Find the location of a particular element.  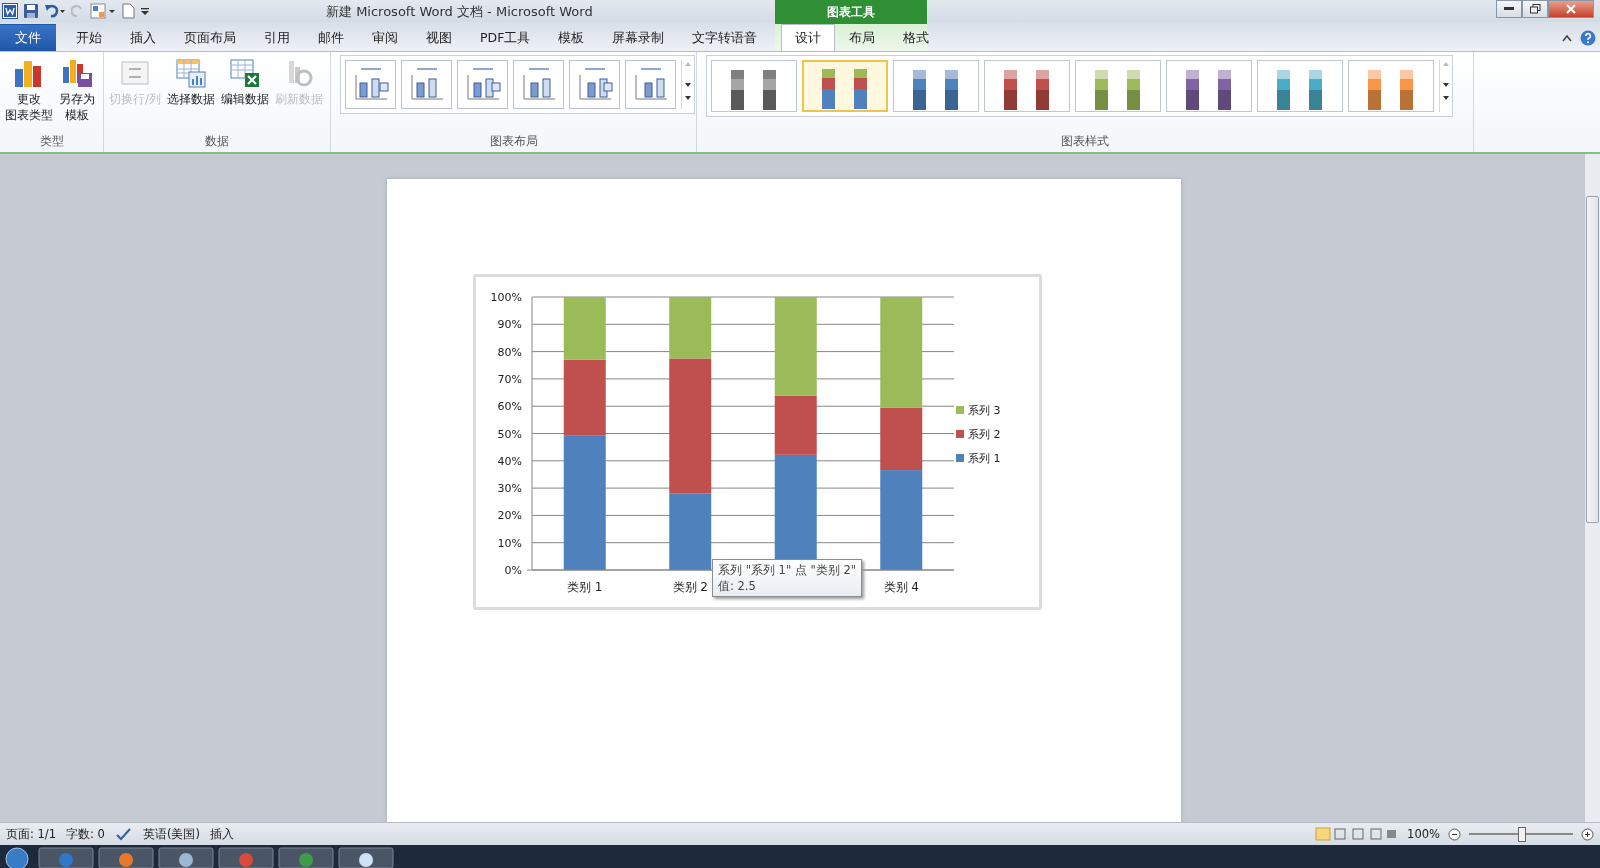

minimize-icon is located at coordinates (1509, 9).